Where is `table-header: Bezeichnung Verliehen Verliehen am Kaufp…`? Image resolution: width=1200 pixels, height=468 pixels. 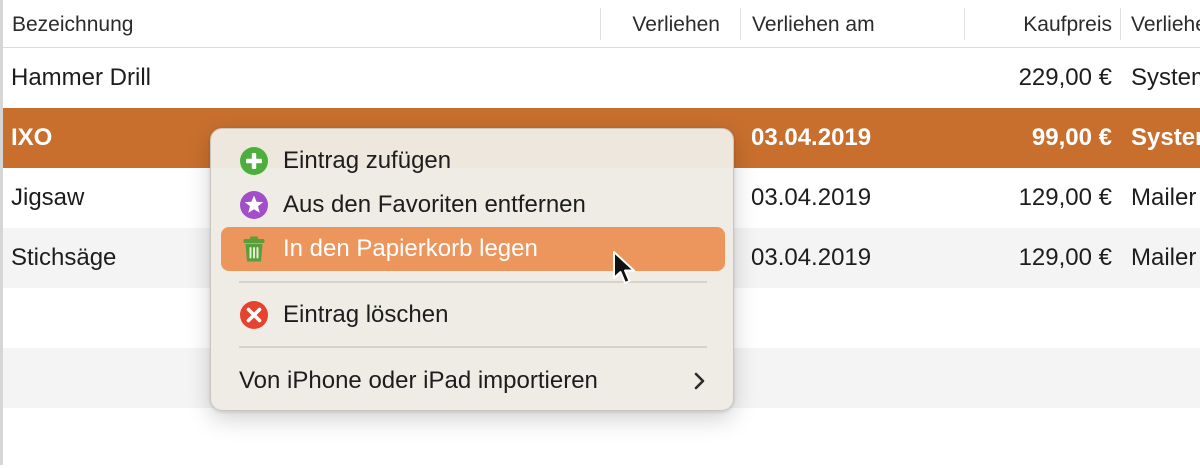
table-header: Bezeichnung Verliehen Verliehen am Kaufp… is located at coordinates (600, 24).